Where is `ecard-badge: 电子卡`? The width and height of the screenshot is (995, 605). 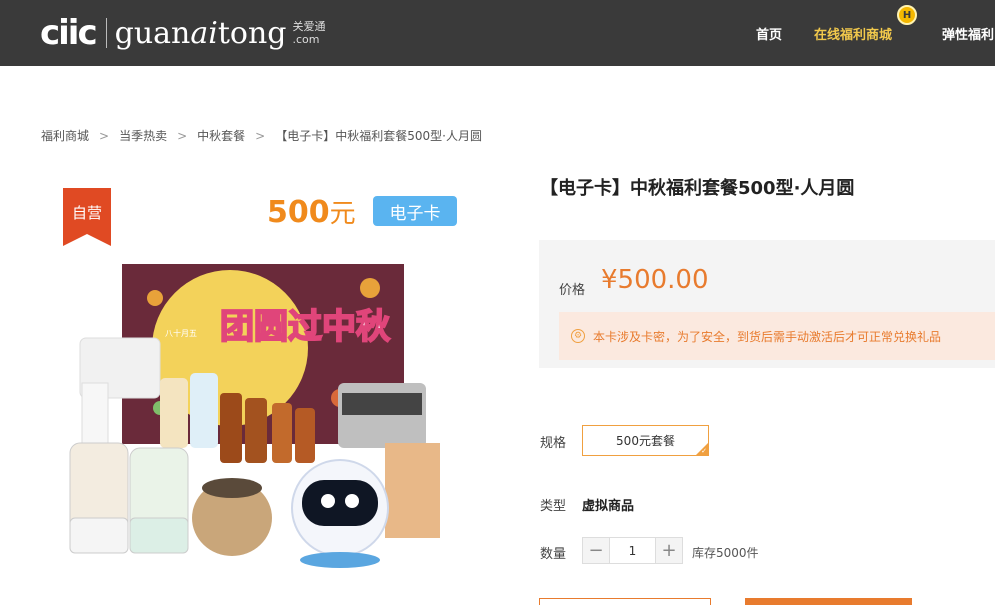
ecard-badge: 电子卡 is located at coordinates (415, 211).